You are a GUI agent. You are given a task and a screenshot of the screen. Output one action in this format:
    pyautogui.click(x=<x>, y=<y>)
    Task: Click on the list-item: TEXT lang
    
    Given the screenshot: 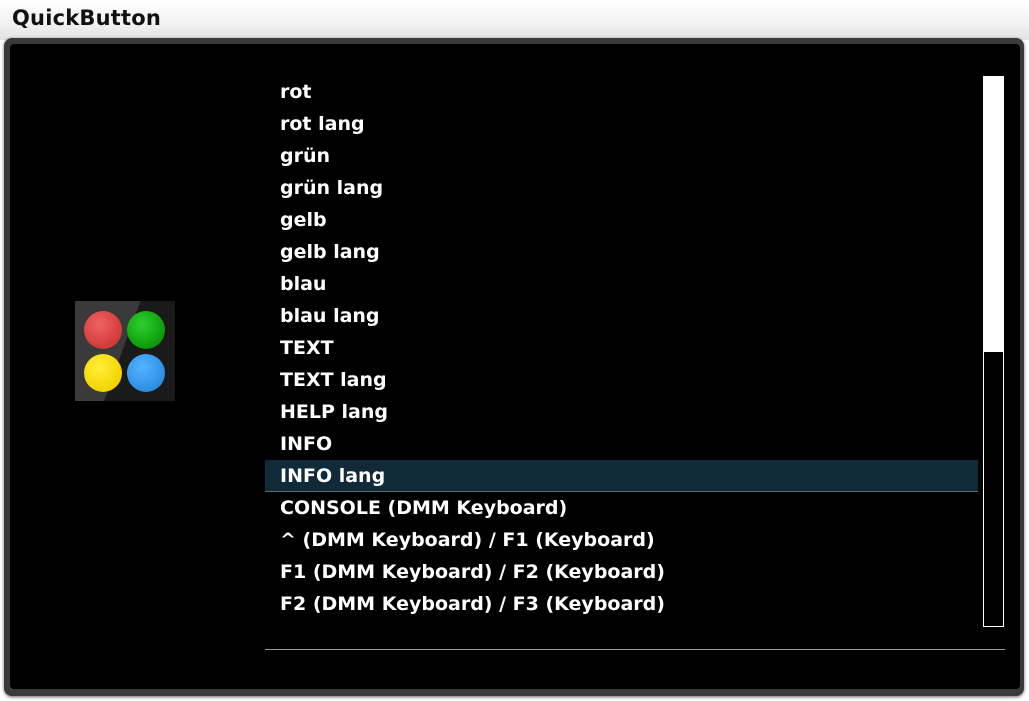 What is the action you would take?
    pyautogui.click(x=621, y=380)
    